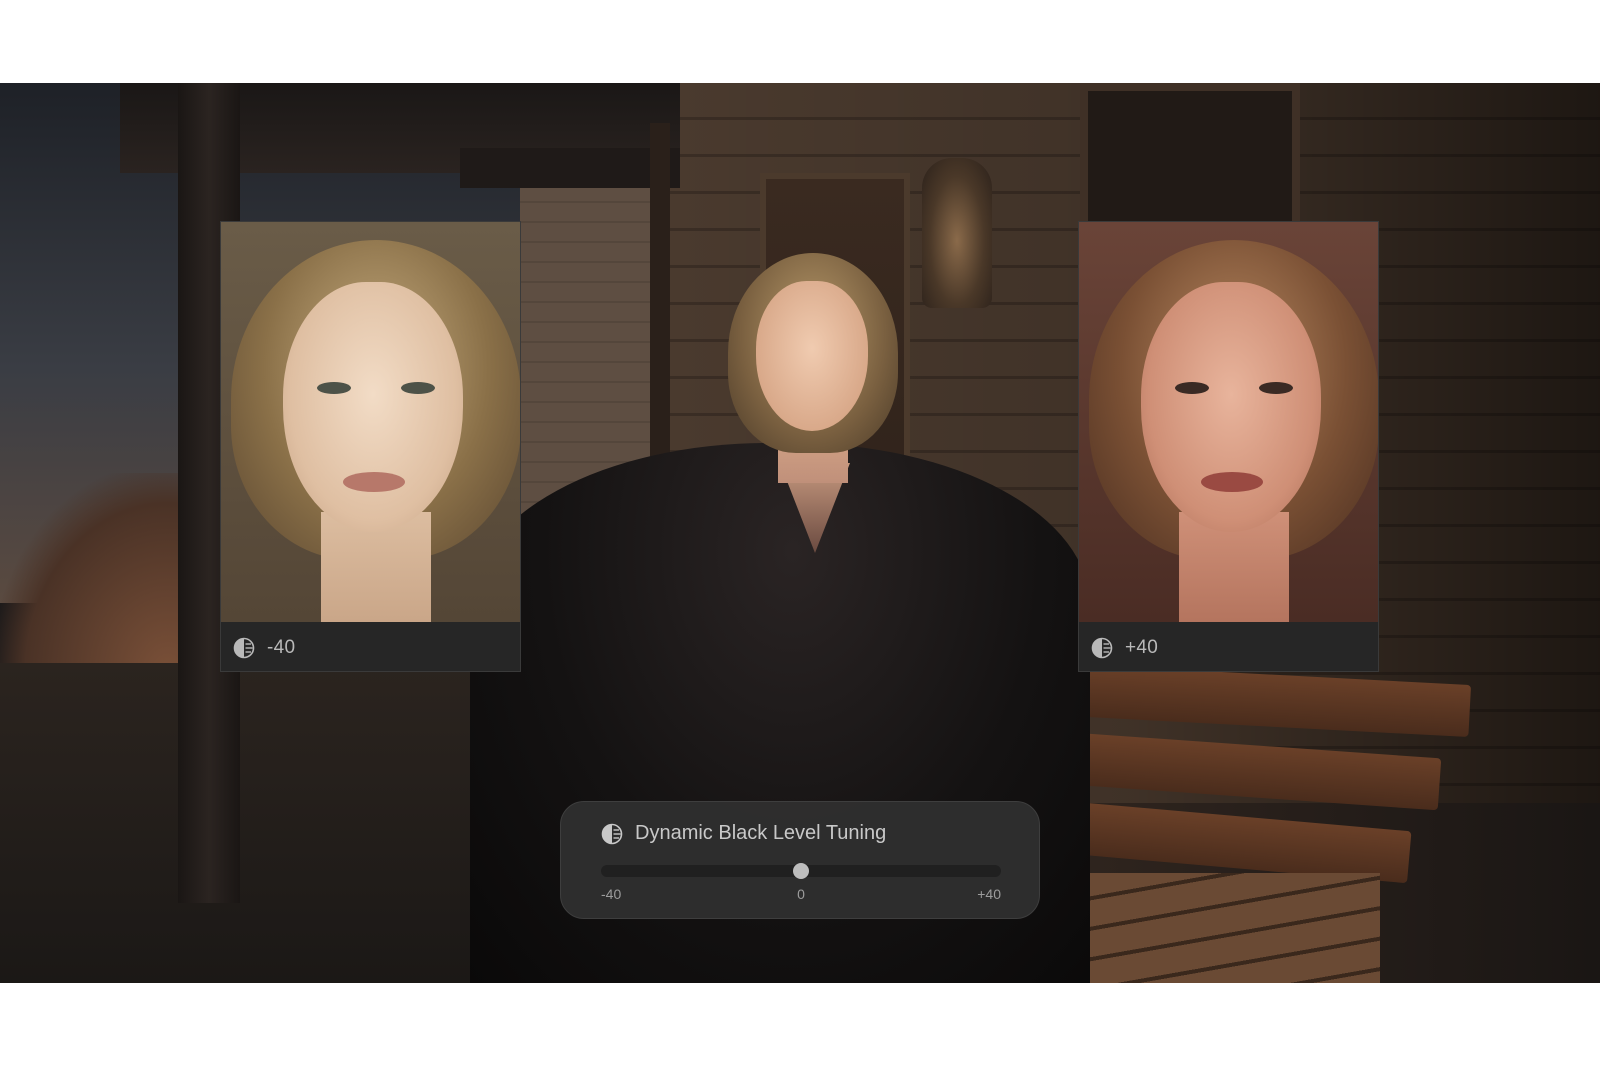  I want to click on panel-header: Dynamic Black Level Tuning, so click(743, 833).